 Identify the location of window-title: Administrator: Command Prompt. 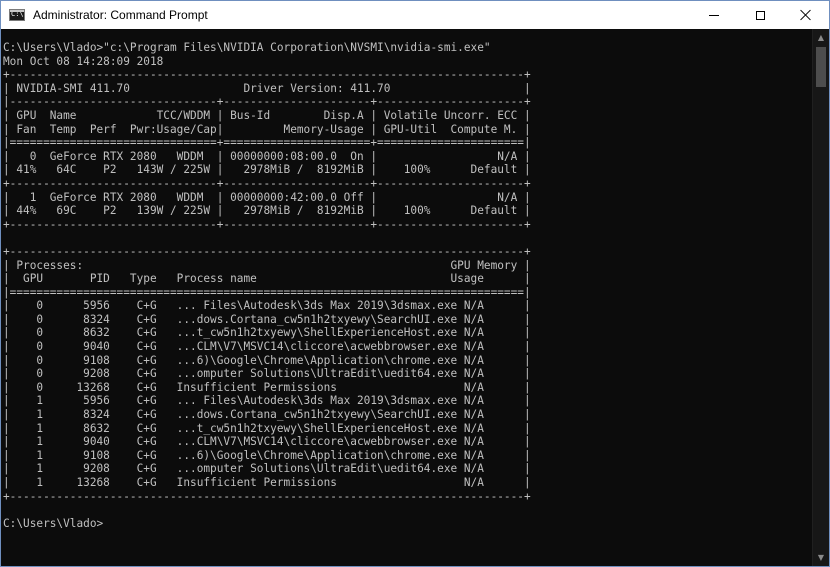
(120, 15).